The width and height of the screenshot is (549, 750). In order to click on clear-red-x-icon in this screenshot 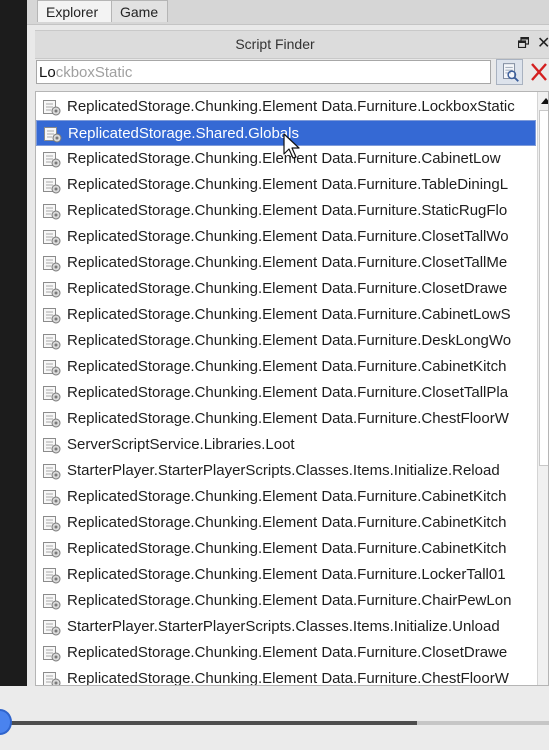, I will do `click(539, 72)`.